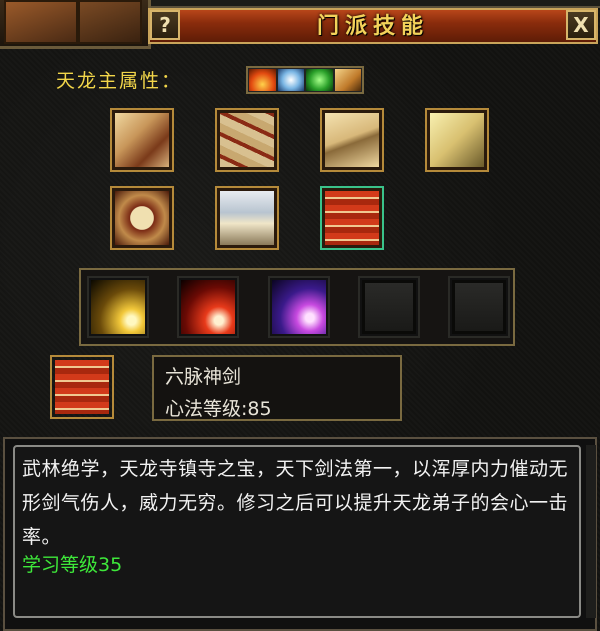 The height and width of the screenshot is (631, 600). I want to click on skill-book-red-stack, so click(352, 218).